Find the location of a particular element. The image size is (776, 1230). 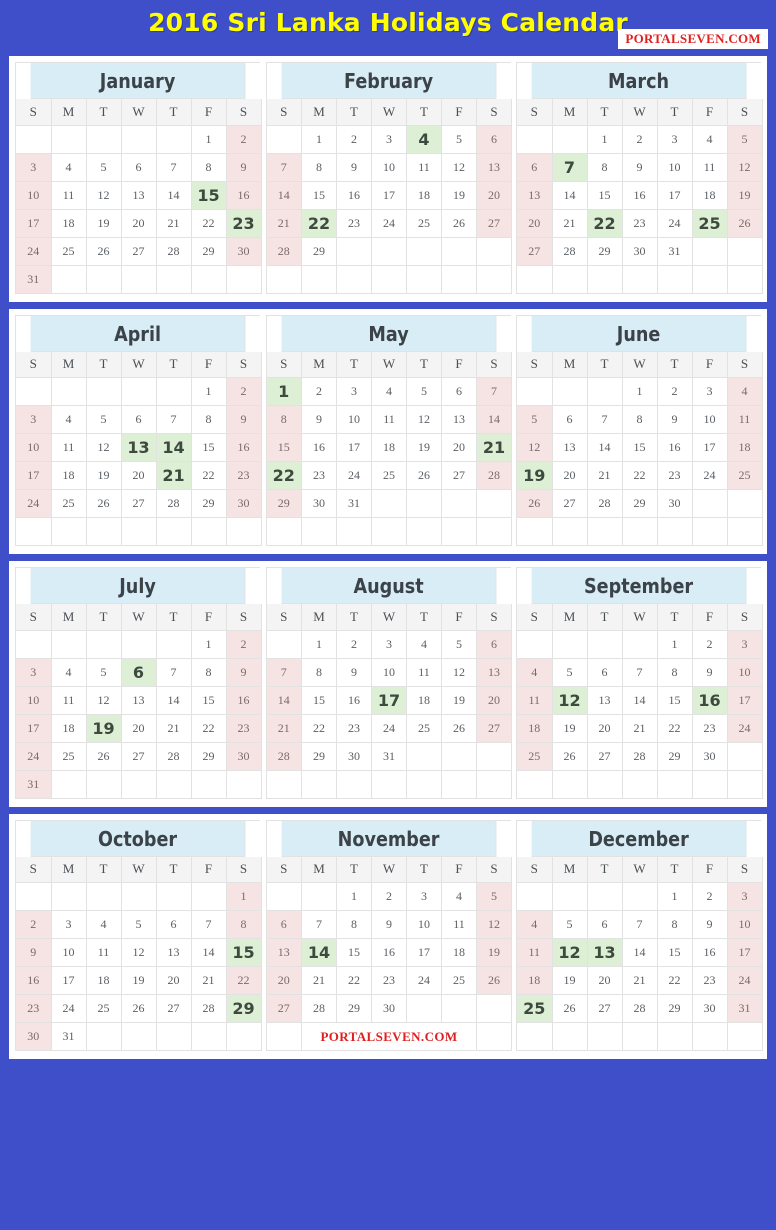

weekend-cell: 18 is located at coordinates (745, 447).